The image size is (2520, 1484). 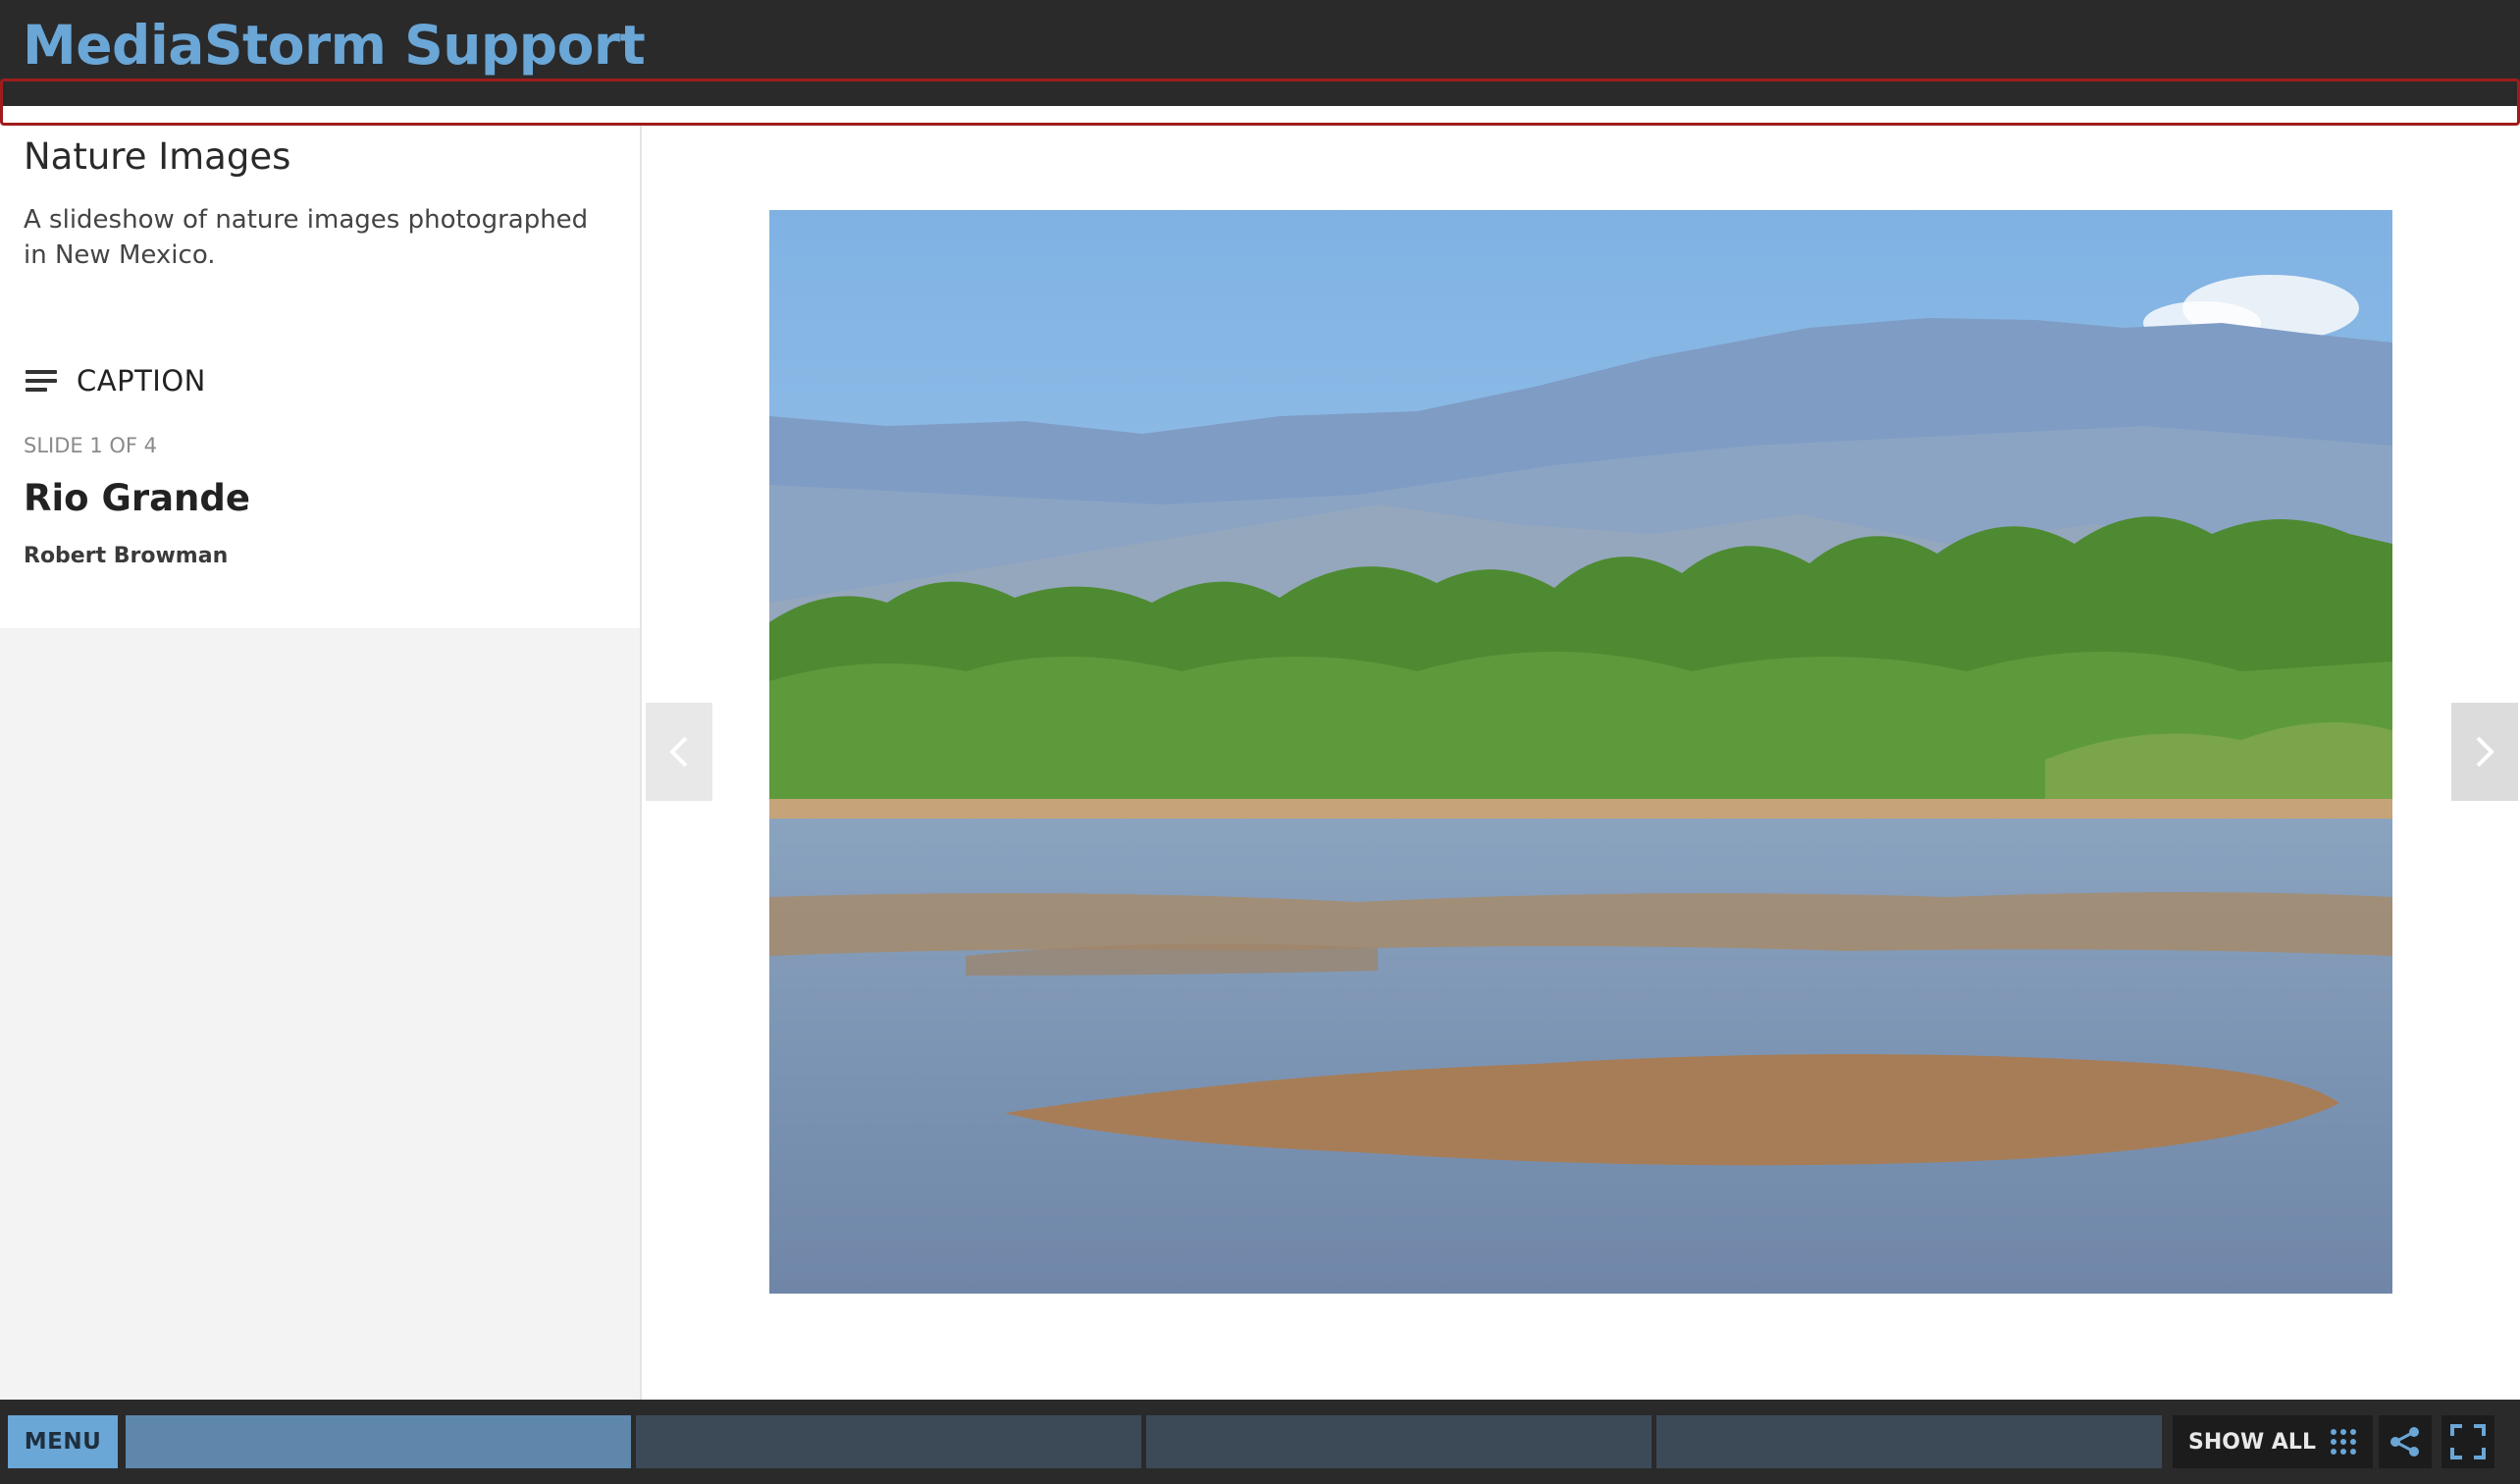 I want to click on caption-lines-icon, so click(x=41, y=381).